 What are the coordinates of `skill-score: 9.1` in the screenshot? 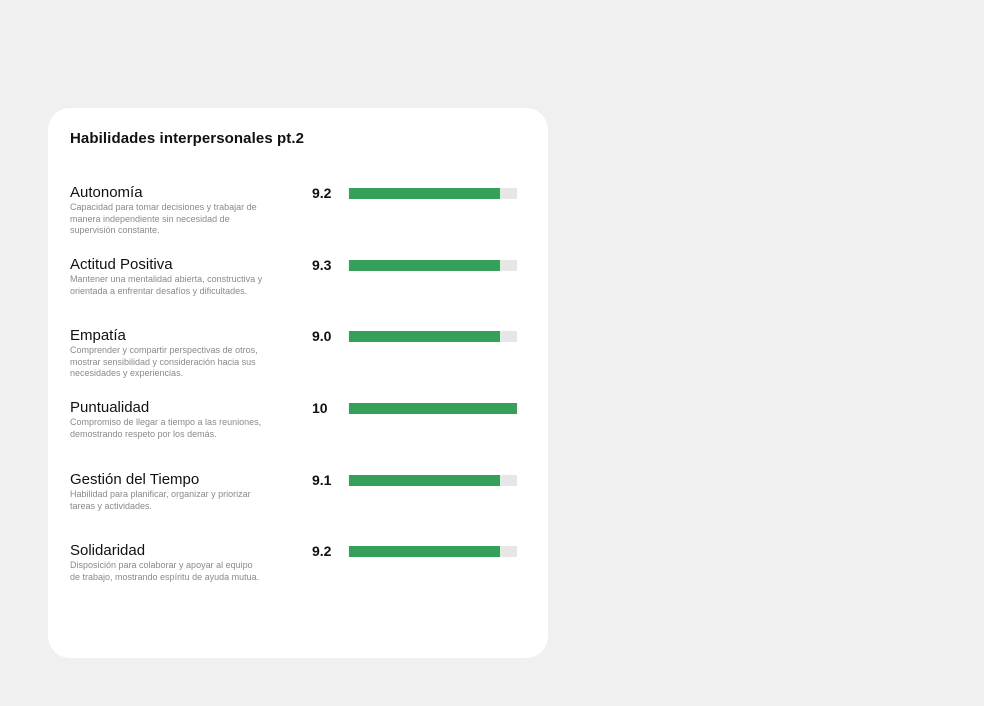 It's located at (322, 480).